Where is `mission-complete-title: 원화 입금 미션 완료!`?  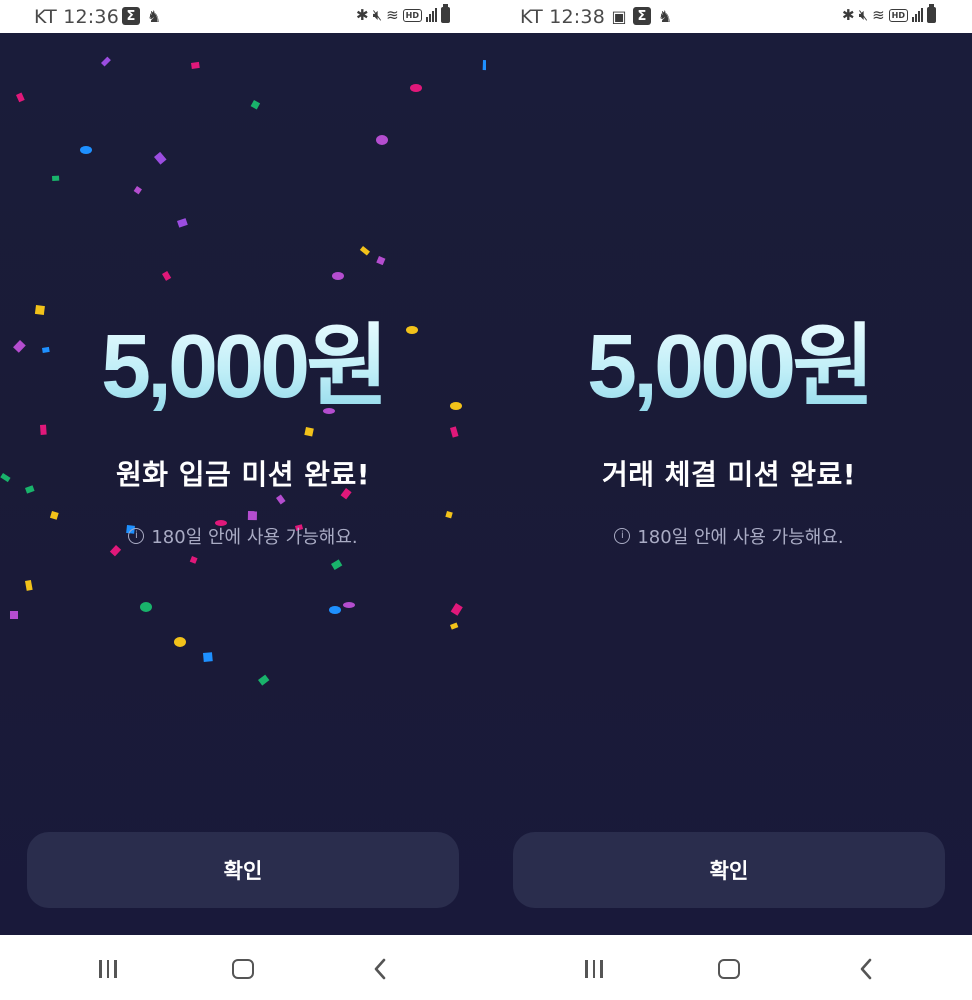 mission-complete-title: 원화 입금 미션 완료! is located at coordinates (243, 474).